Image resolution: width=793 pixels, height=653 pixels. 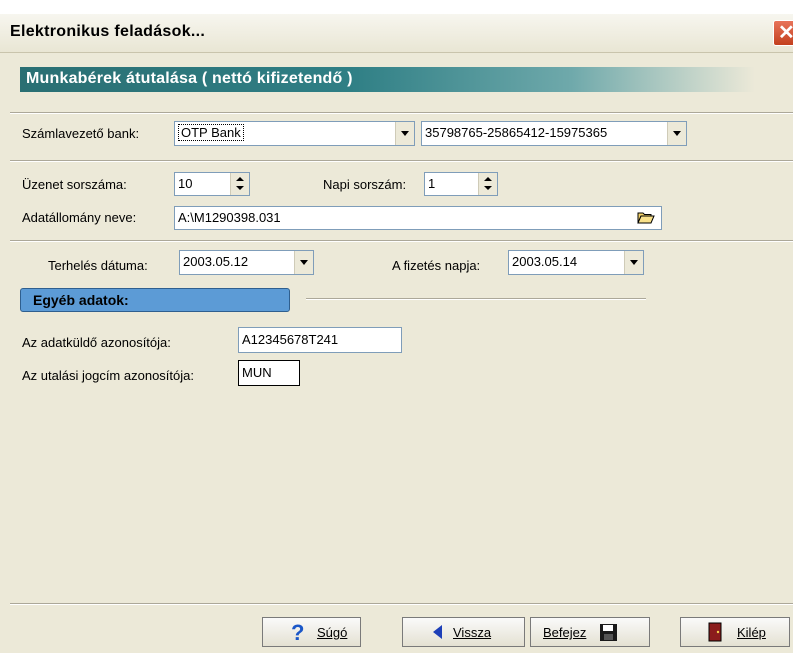 I want to click on help-button: ? Súgó, so click(x=311, y=632).